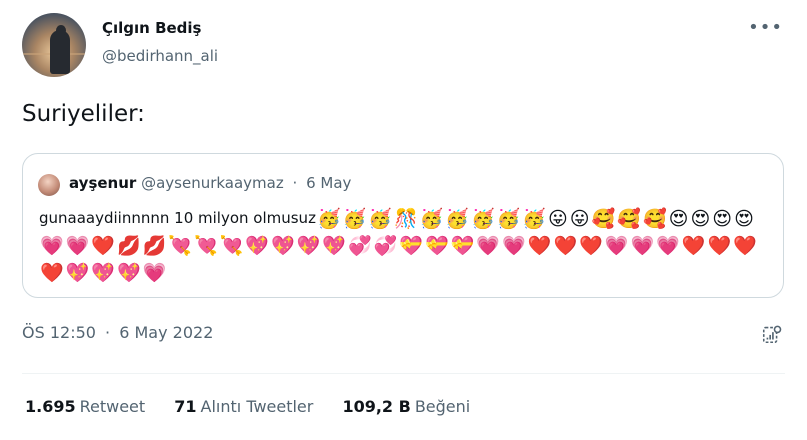 The width and height of the screenshot is (807, 440). I want to click on like-label: Beğeni, so click(442, 406).